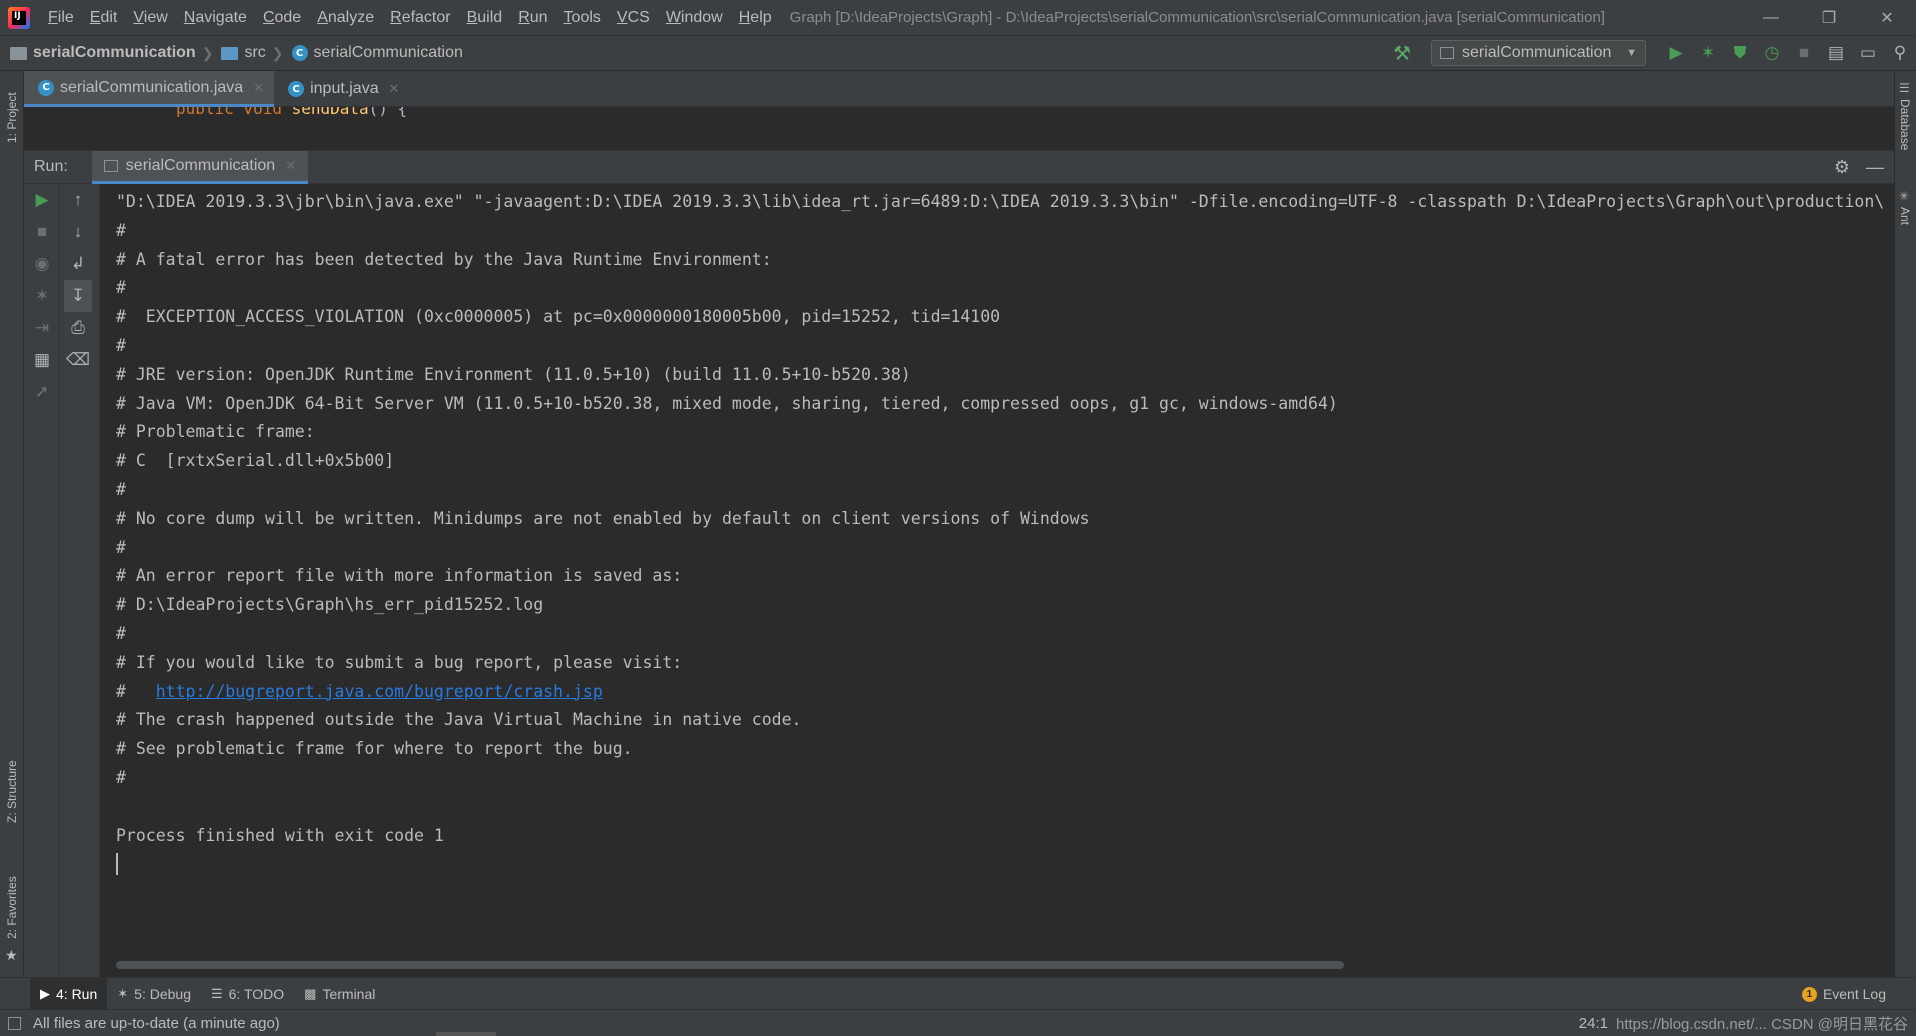 The height and width of the screenshot is (1036, 1916). I want to click on menu-code: Code, so click(282, 17).